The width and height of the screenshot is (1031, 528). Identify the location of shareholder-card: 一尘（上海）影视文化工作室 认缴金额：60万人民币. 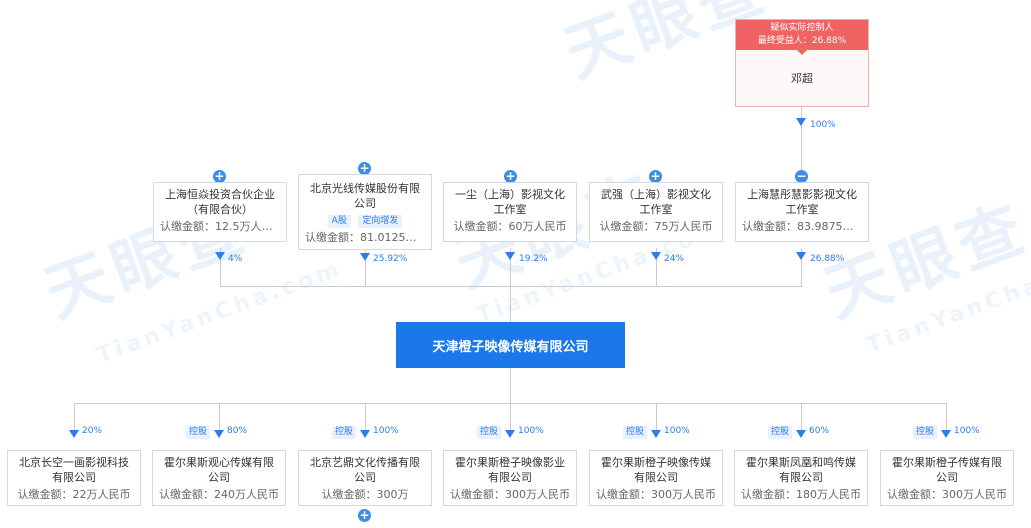
(510, 212).